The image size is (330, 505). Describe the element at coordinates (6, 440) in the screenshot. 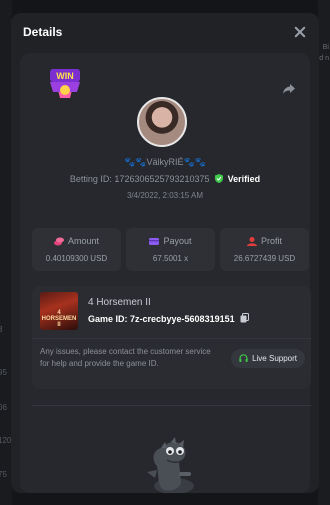

I see `bg-number: 120` at that location.